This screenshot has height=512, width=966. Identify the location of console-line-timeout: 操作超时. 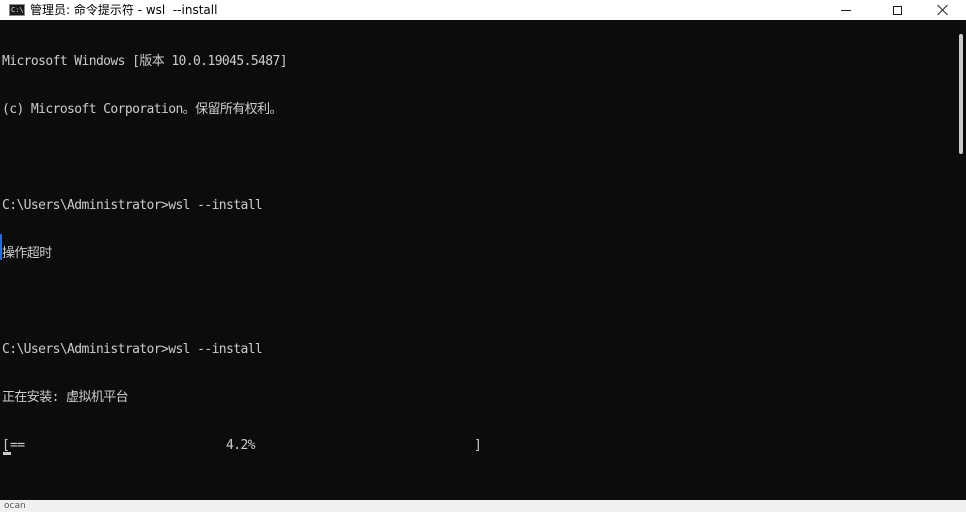
(27, 253).